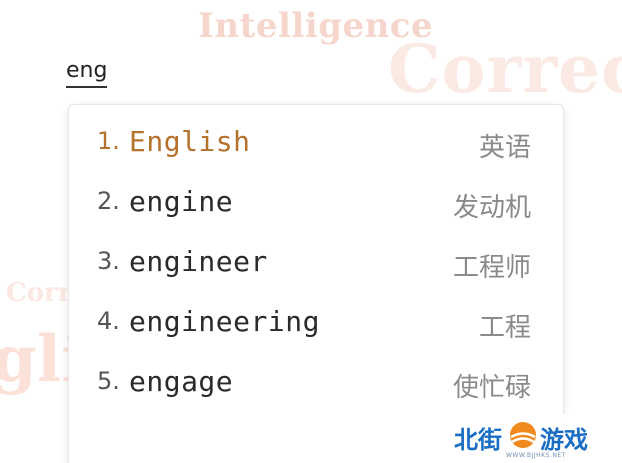  What do you see at coordinates (108, 141) in the screenshot?
I see `suggestion-number: 1.` at bounding box center [108, 141].